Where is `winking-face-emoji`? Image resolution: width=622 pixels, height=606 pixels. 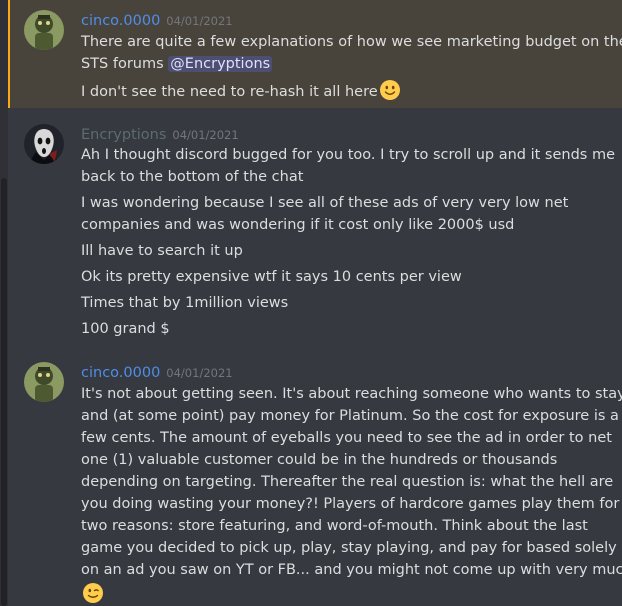 winking-face-emoji is located at coordinates (93, 593).